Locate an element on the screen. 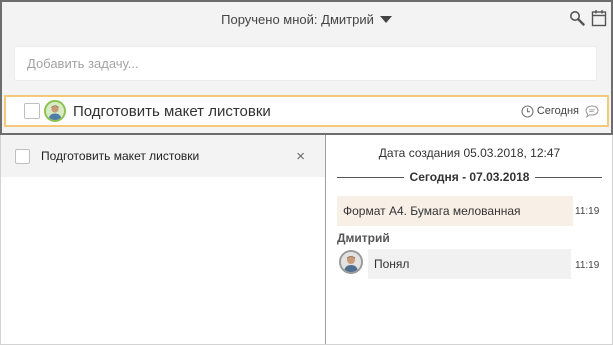  assigned-filter-dropdown: Поручено мной: Дмитрий is located at coordinates (306, 19).